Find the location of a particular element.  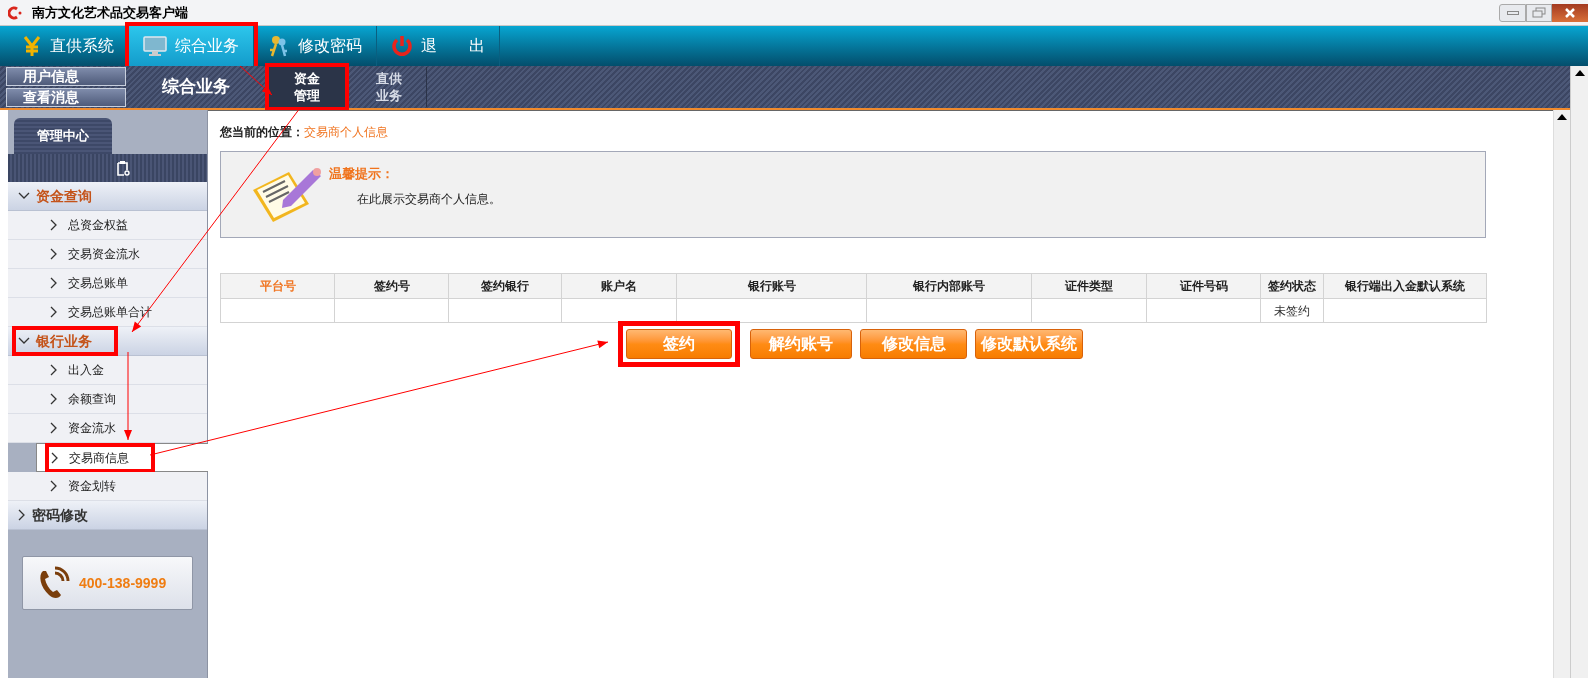

sub-button: 查看消息 is located at coordinates (66, 97).